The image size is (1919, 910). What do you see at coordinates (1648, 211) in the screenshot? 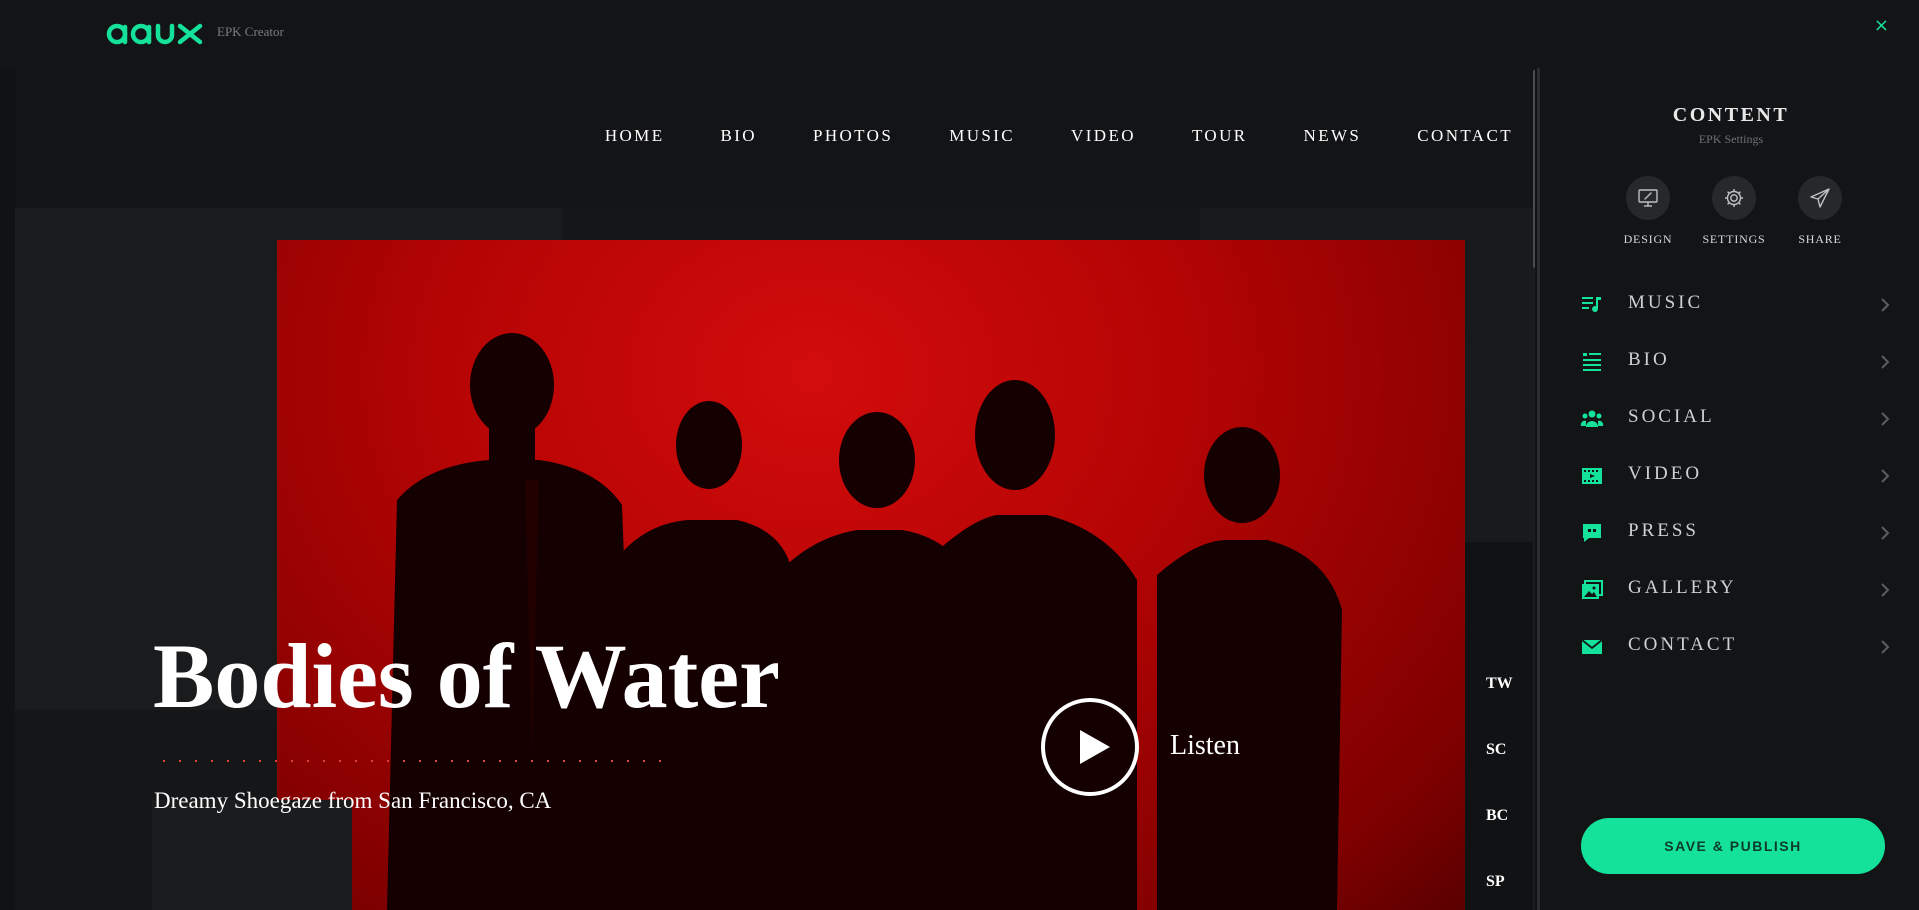
I see `design-tool-button: DESIGN` at bounding box center [1648, 211].